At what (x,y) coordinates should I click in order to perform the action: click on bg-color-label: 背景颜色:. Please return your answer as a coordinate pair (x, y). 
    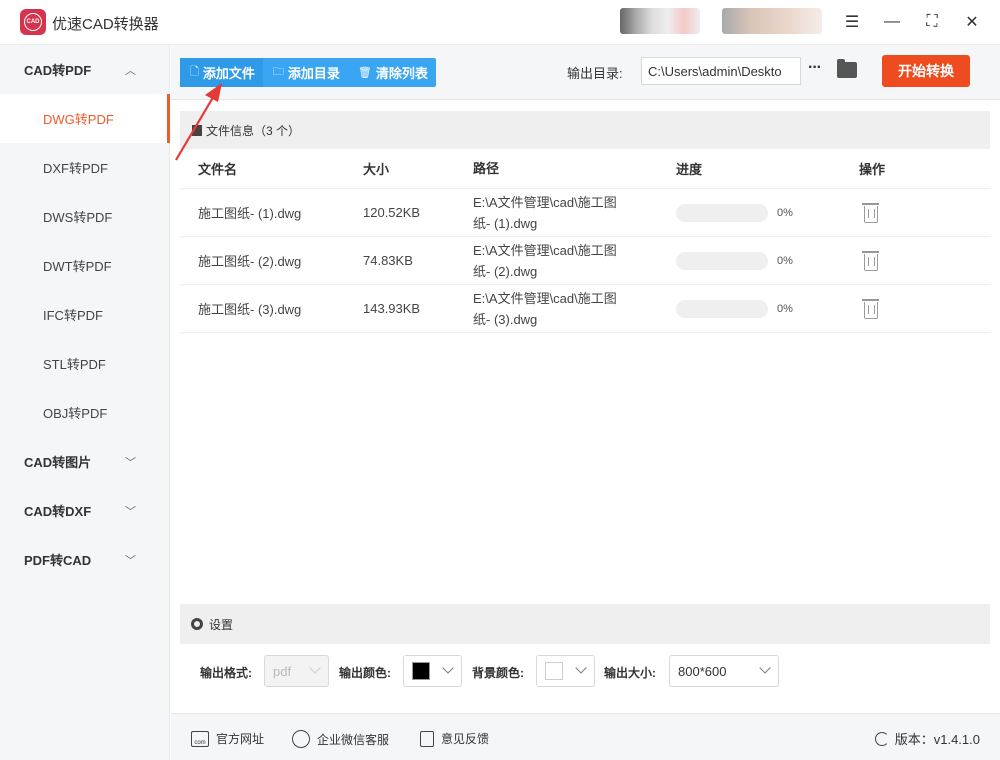
    Looking at the image, I should click on (498, 673).